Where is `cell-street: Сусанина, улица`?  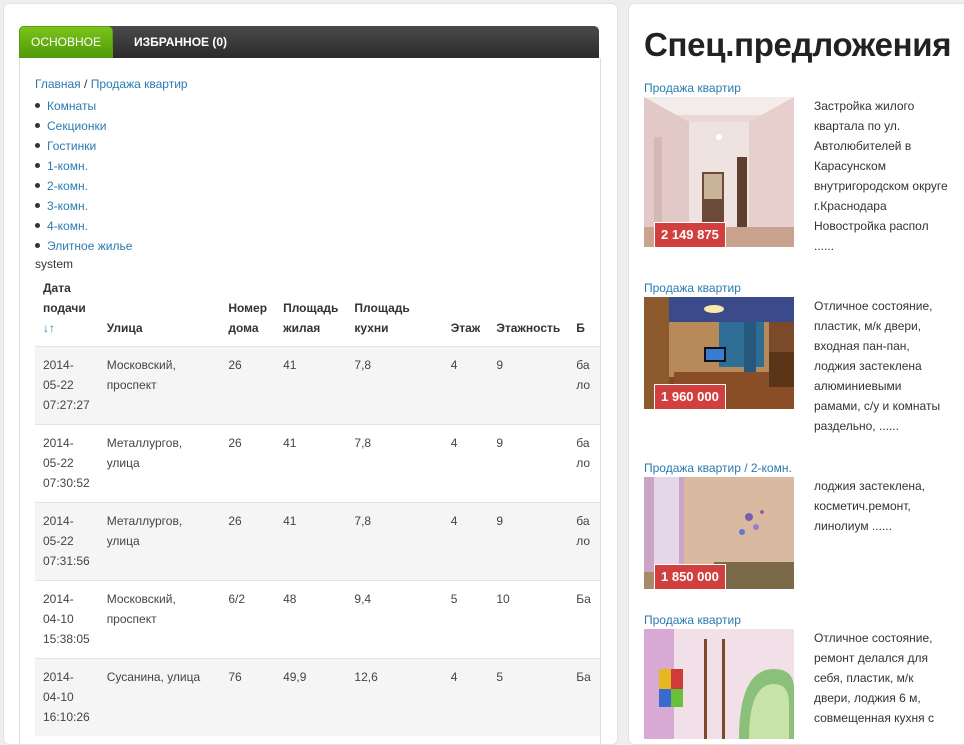
cell-street: Сусанина, улица is located at coordinates (159, 697).